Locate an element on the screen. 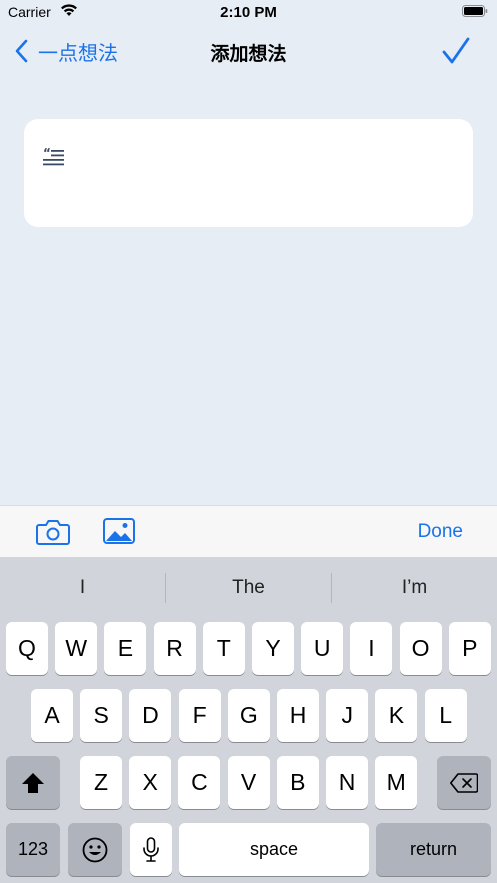  thought-input-card: “ is located at coordinates (248, 173).